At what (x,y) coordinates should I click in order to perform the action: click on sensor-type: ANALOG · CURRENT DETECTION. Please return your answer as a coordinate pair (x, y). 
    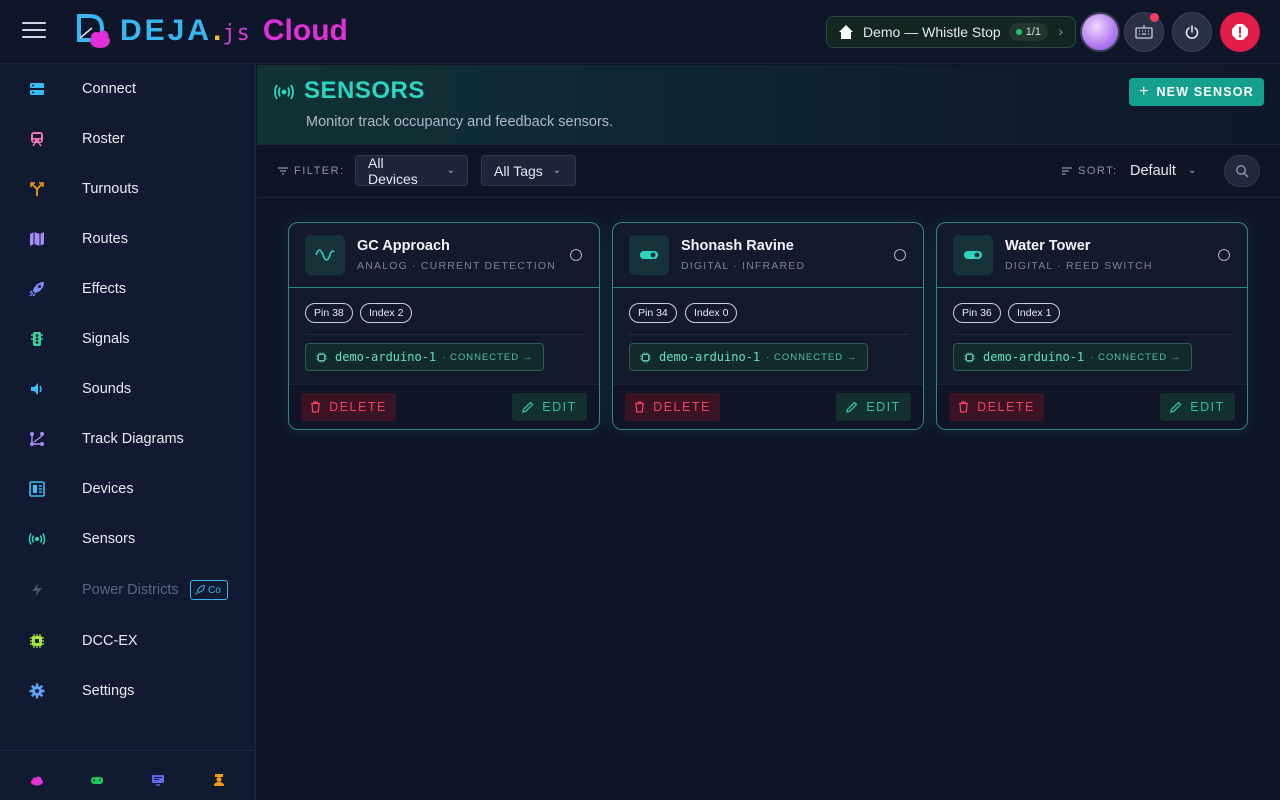
    Looking at the image, I should click on (457, 266).